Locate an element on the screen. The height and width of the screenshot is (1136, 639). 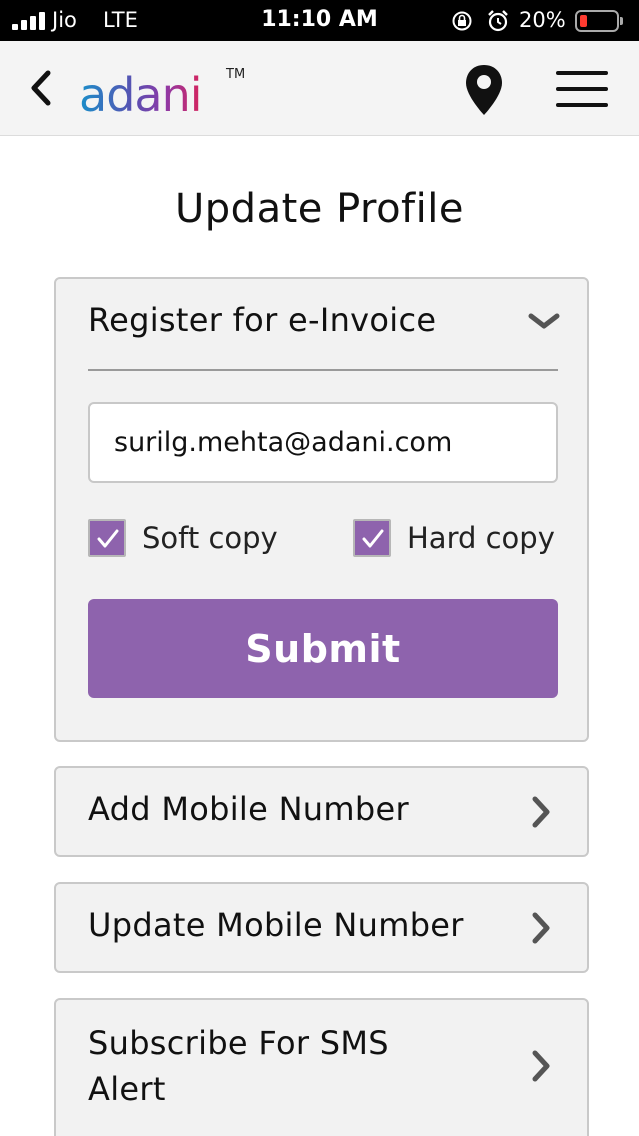
soft-copy-checkbox is located at coordinates (107, 538).